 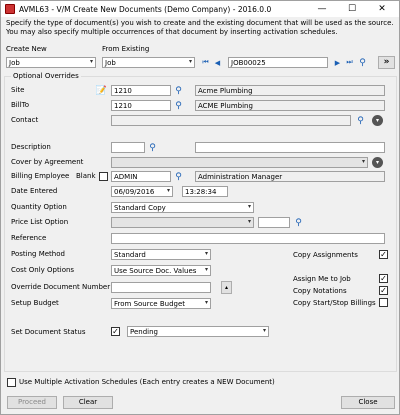 I want to click on minimize-button: —, so click(x=322, y=9).